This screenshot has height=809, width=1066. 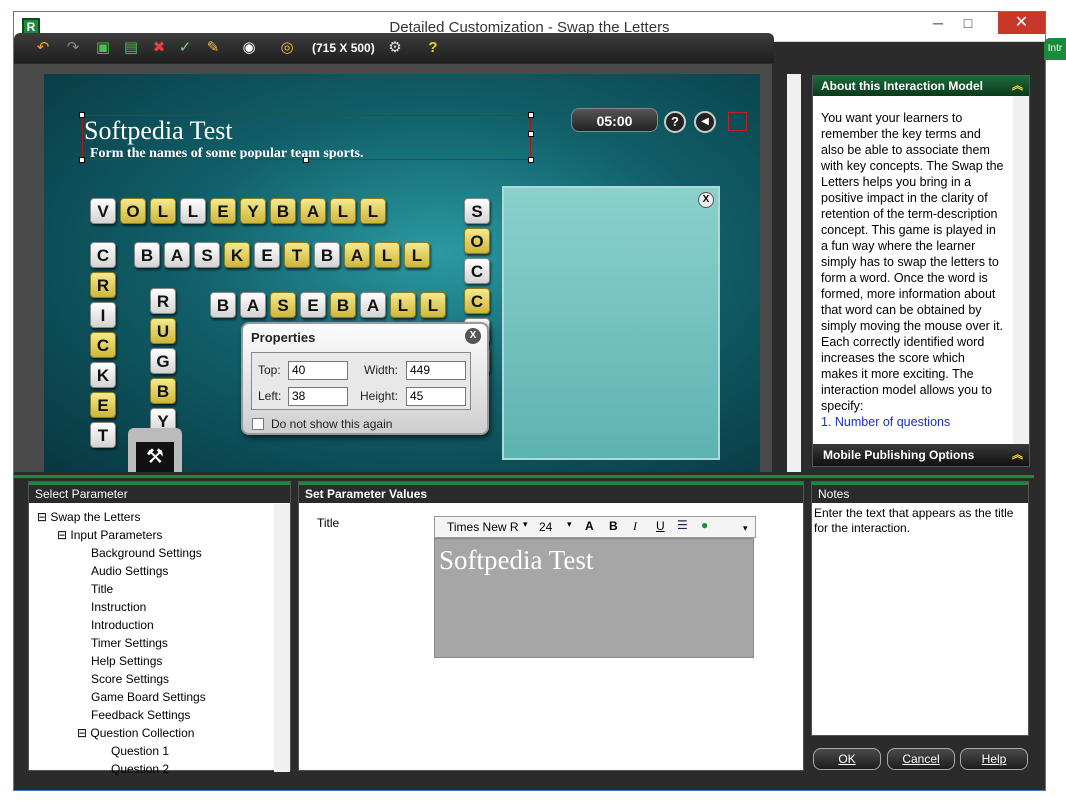 I want to click on sound-icon: ◀, so click(x=705, y=122).